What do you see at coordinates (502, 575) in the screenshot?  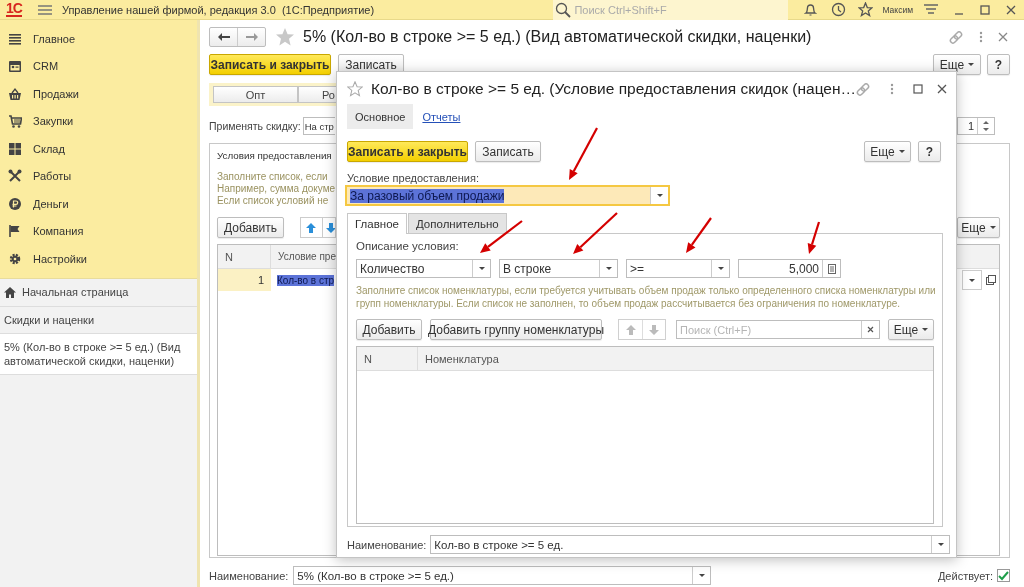 I see `name-field: 5% (Кол-во в строке >= 5 ед.)` at bounding box center [502, 575].